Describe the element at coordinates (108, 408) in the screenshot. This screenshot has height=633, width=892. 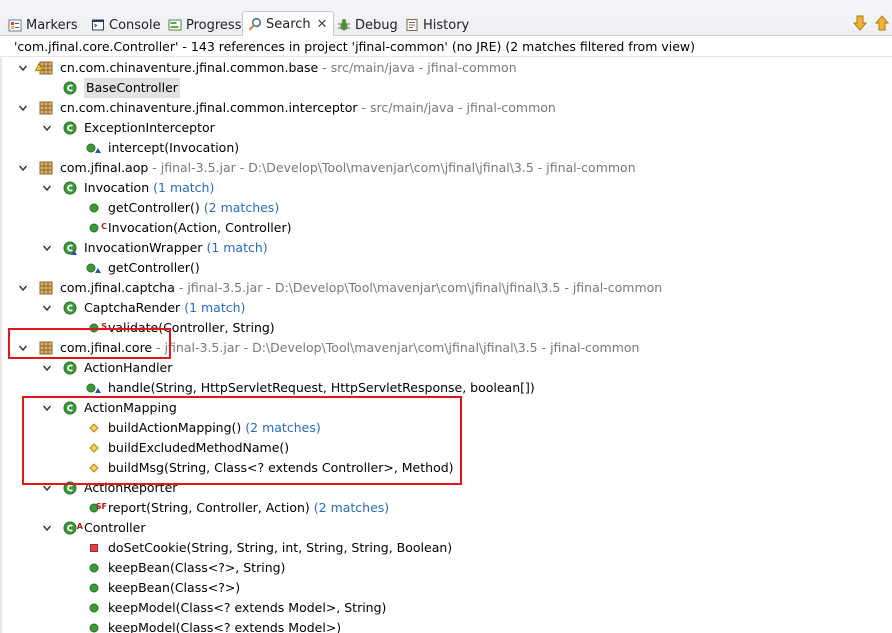
I see `tree-type-node: ActionMapping` at that location.